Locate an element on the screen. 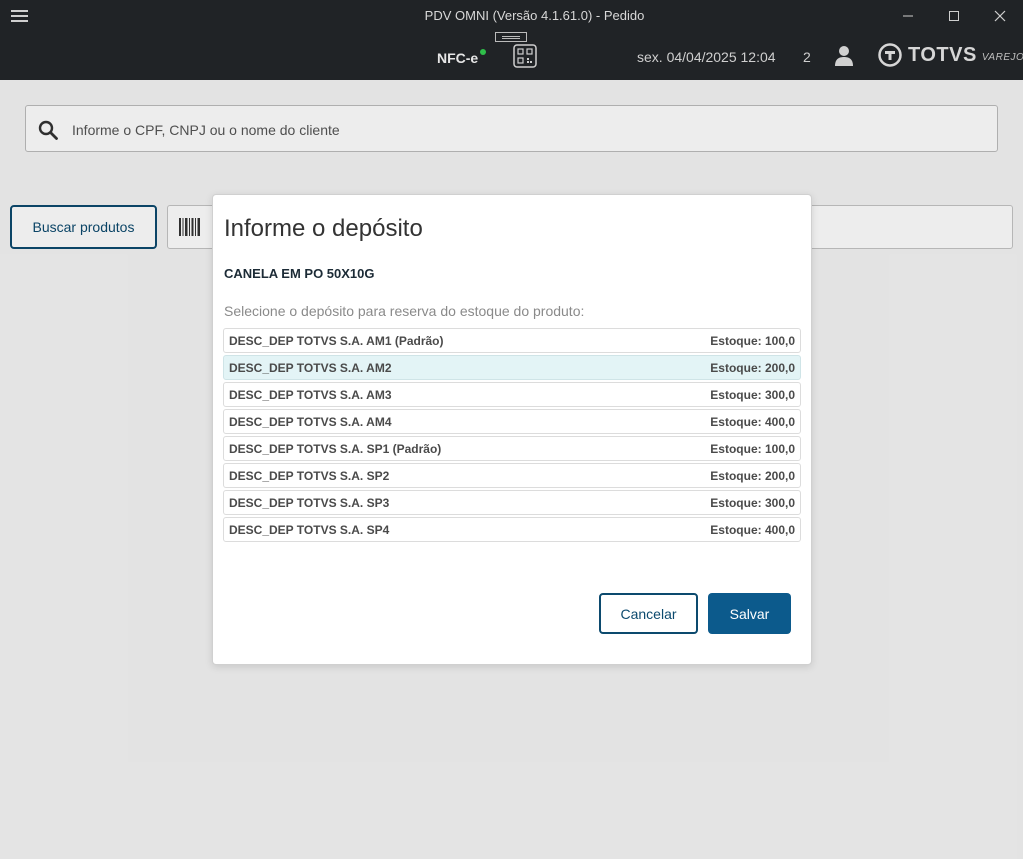  deposit-name: DESC_DEP TOTVS S.A. SP3 is located at coordinates (309, 503).